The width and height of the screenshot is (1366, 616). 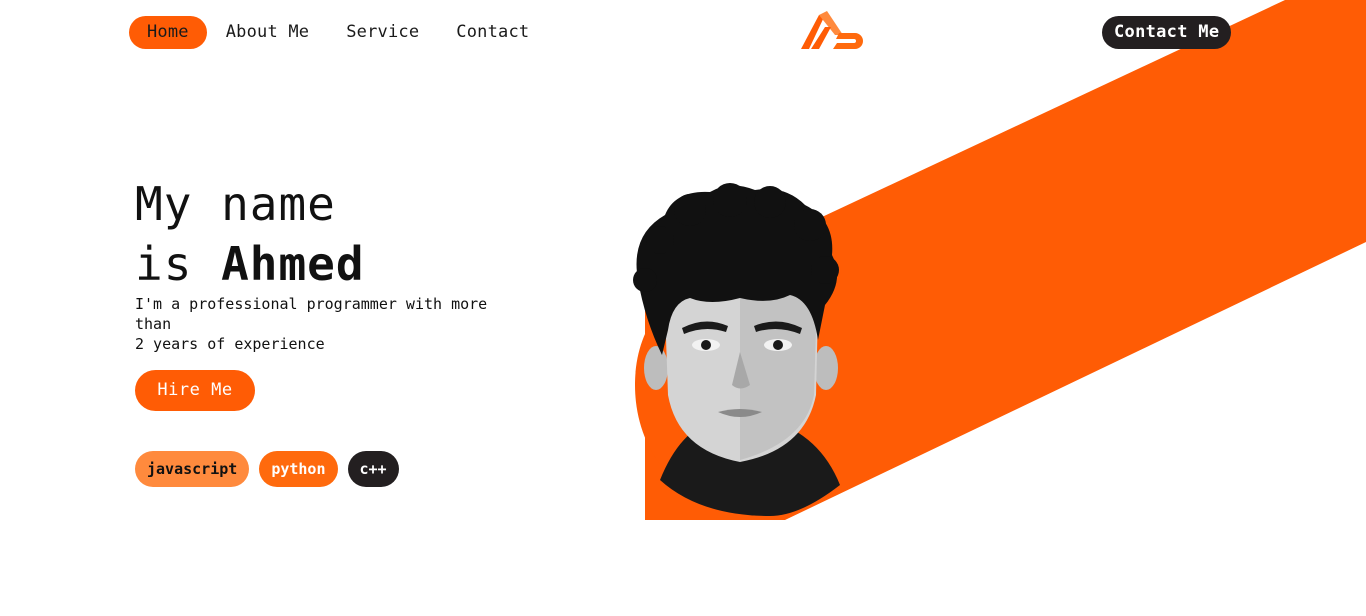 I want to click on skill-tags: javascript python c++, so click(x=272, y=469).